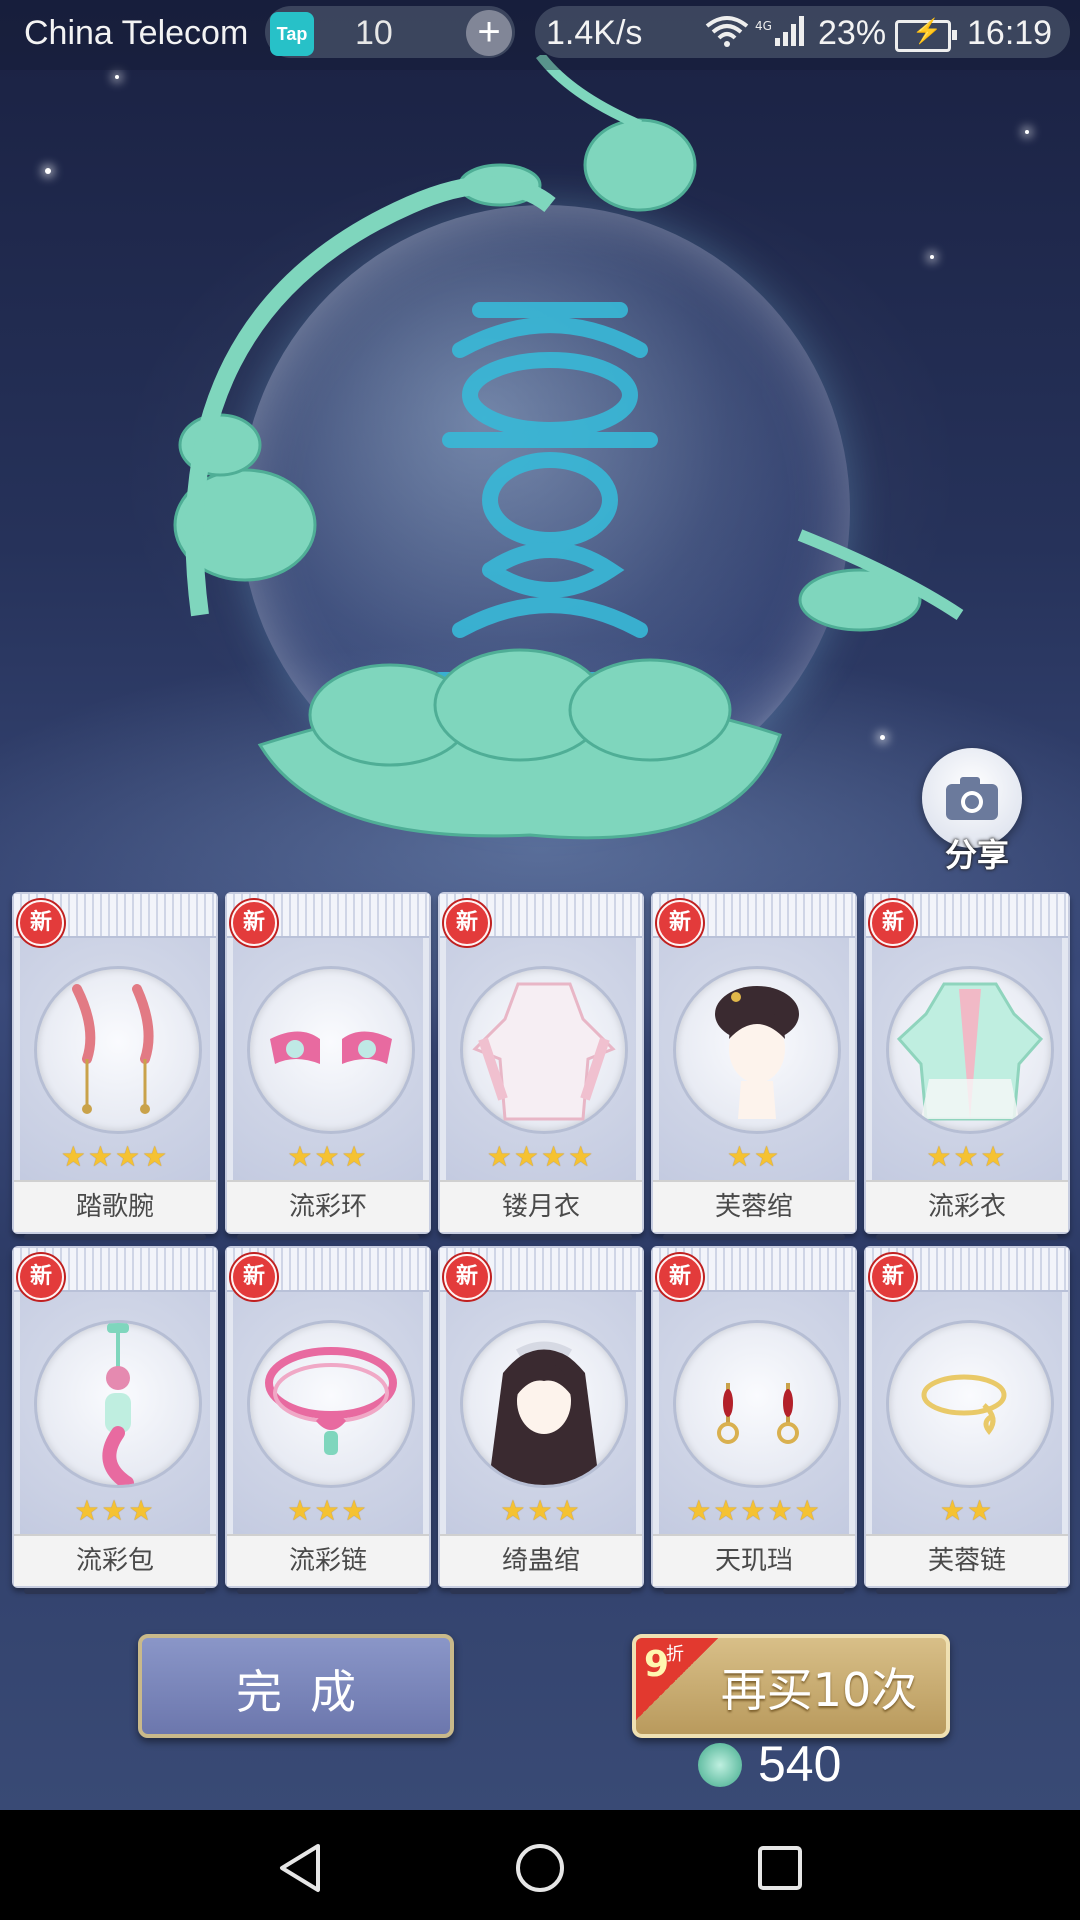  I want to click on item-hairstyle-icon, so click(757, 1050).